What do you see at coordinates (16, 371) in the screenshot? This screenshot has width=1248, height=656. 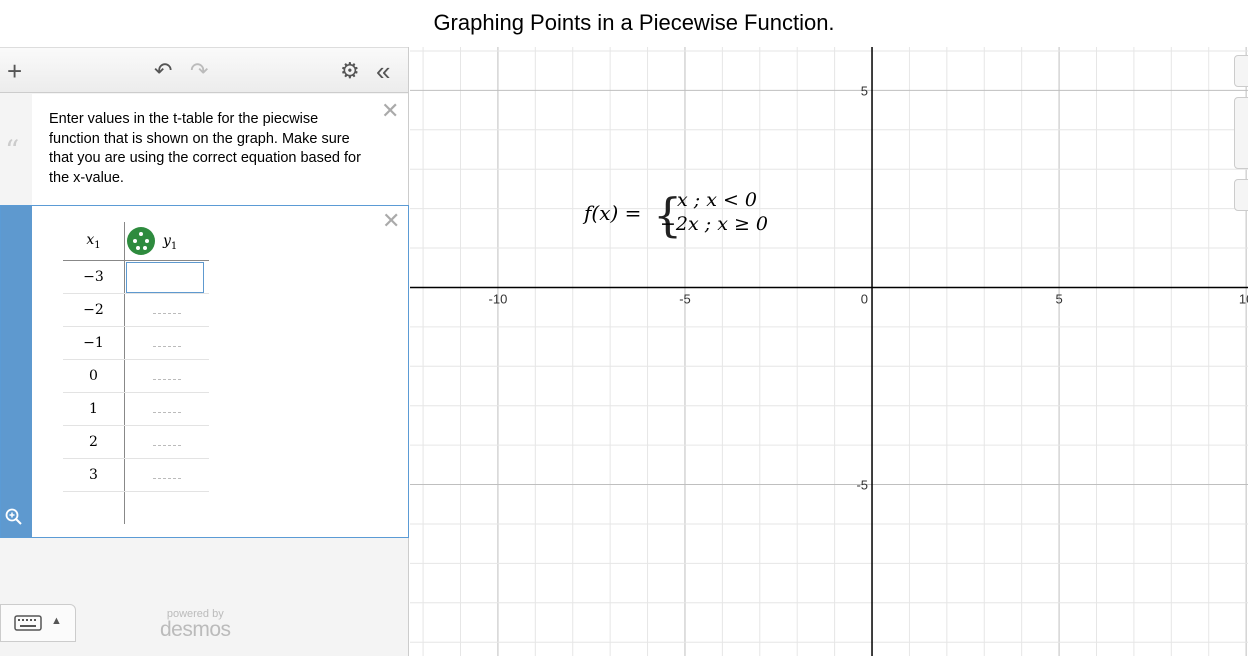 I see `table-item-gutter` at bounding box center [16, 371].